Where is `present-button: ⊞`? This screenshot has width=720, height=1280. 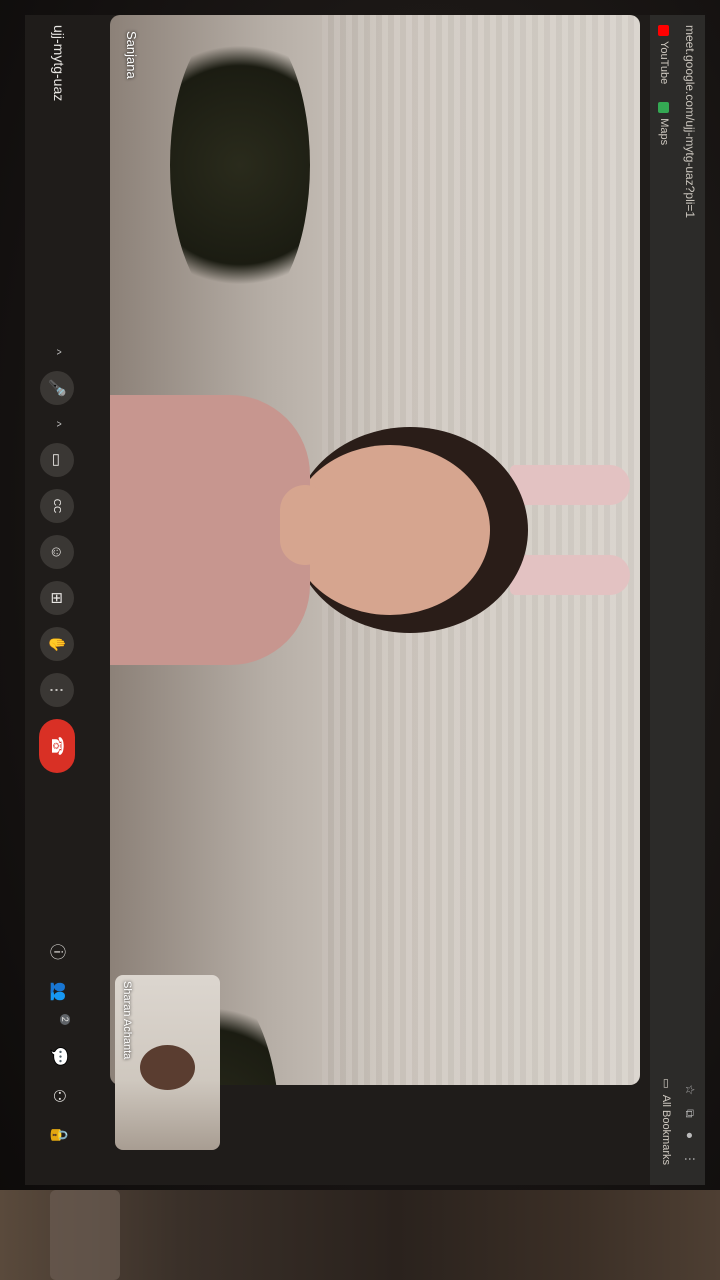 present-button: ⊞ is located at coordinates (57, 598).